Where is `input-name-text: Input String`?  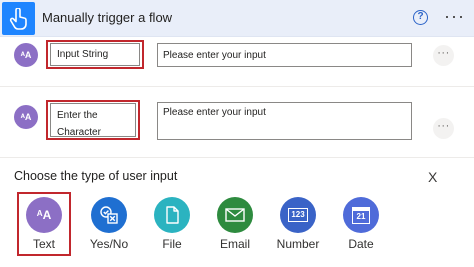 input-name-text: Input String is located at coordinates (83, 54).